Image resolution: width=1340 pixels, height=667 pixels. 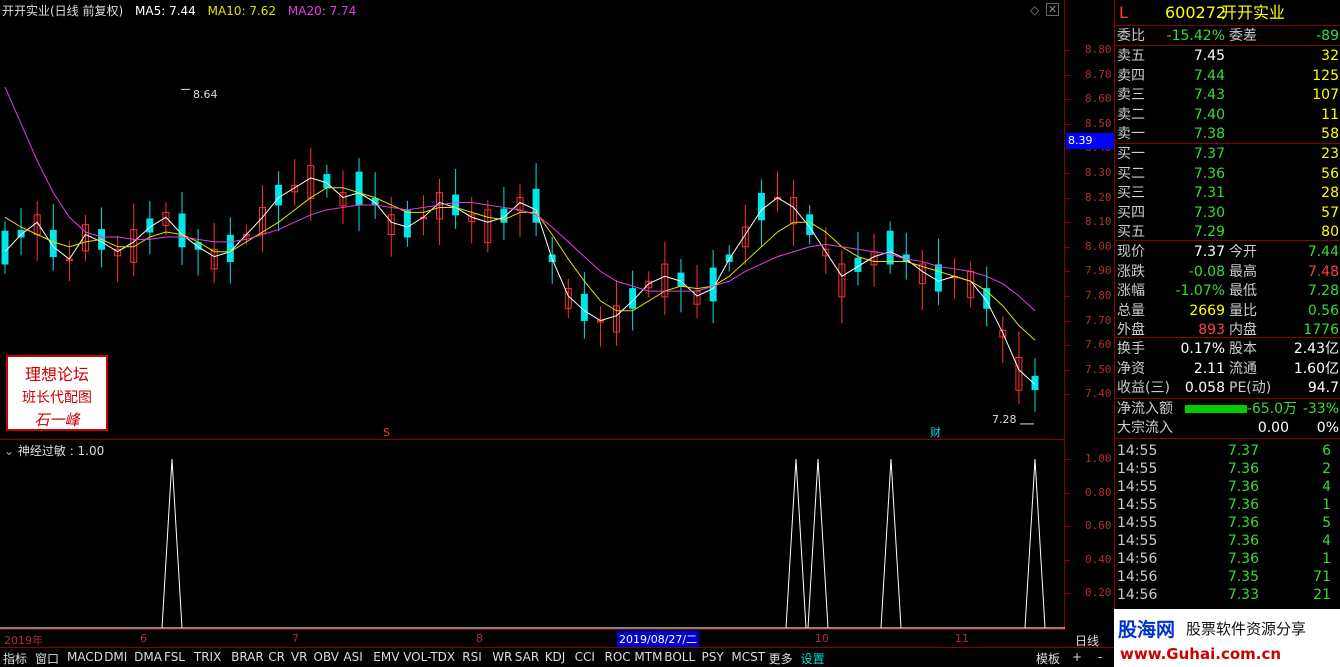 I want to click on ad-brand: 股海网, so click(x=1147, y=630).